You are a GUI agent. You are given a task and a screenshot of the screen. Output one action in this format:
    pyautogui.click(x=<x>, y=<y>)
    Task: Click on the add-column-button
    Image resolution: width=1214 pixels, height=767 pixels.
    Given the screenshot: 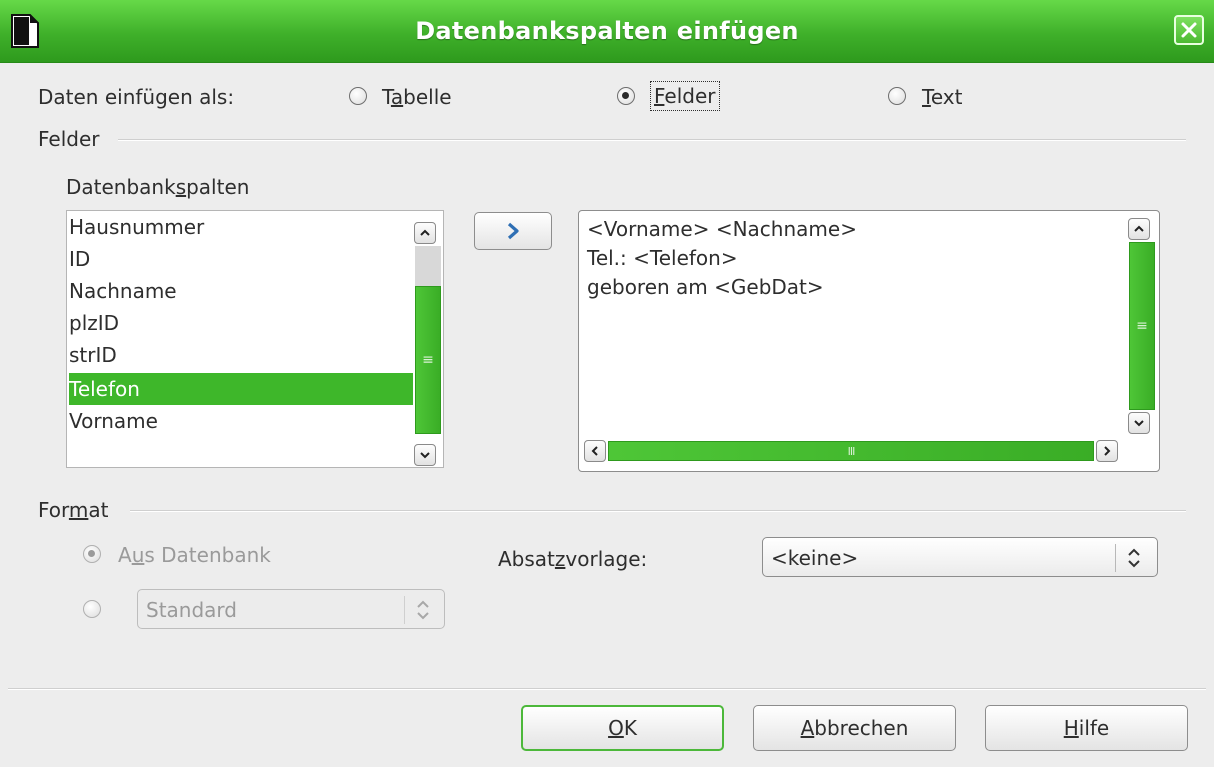 What is the action you would take?
    pyautogui.click(x=513, y=231)
    